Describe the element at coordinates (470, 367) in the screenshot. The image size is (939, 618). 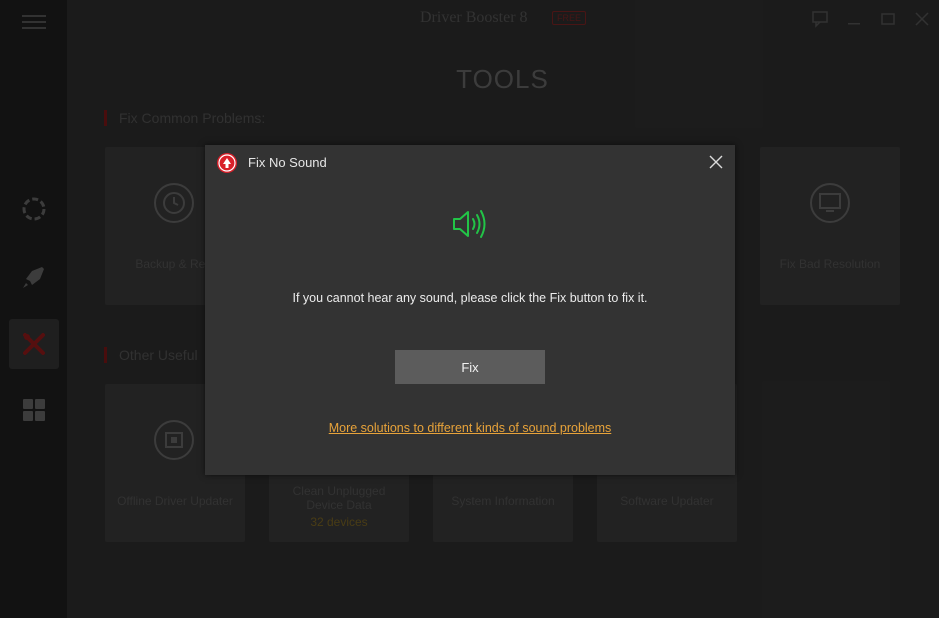
I see `fix-button: Fix` at that location.